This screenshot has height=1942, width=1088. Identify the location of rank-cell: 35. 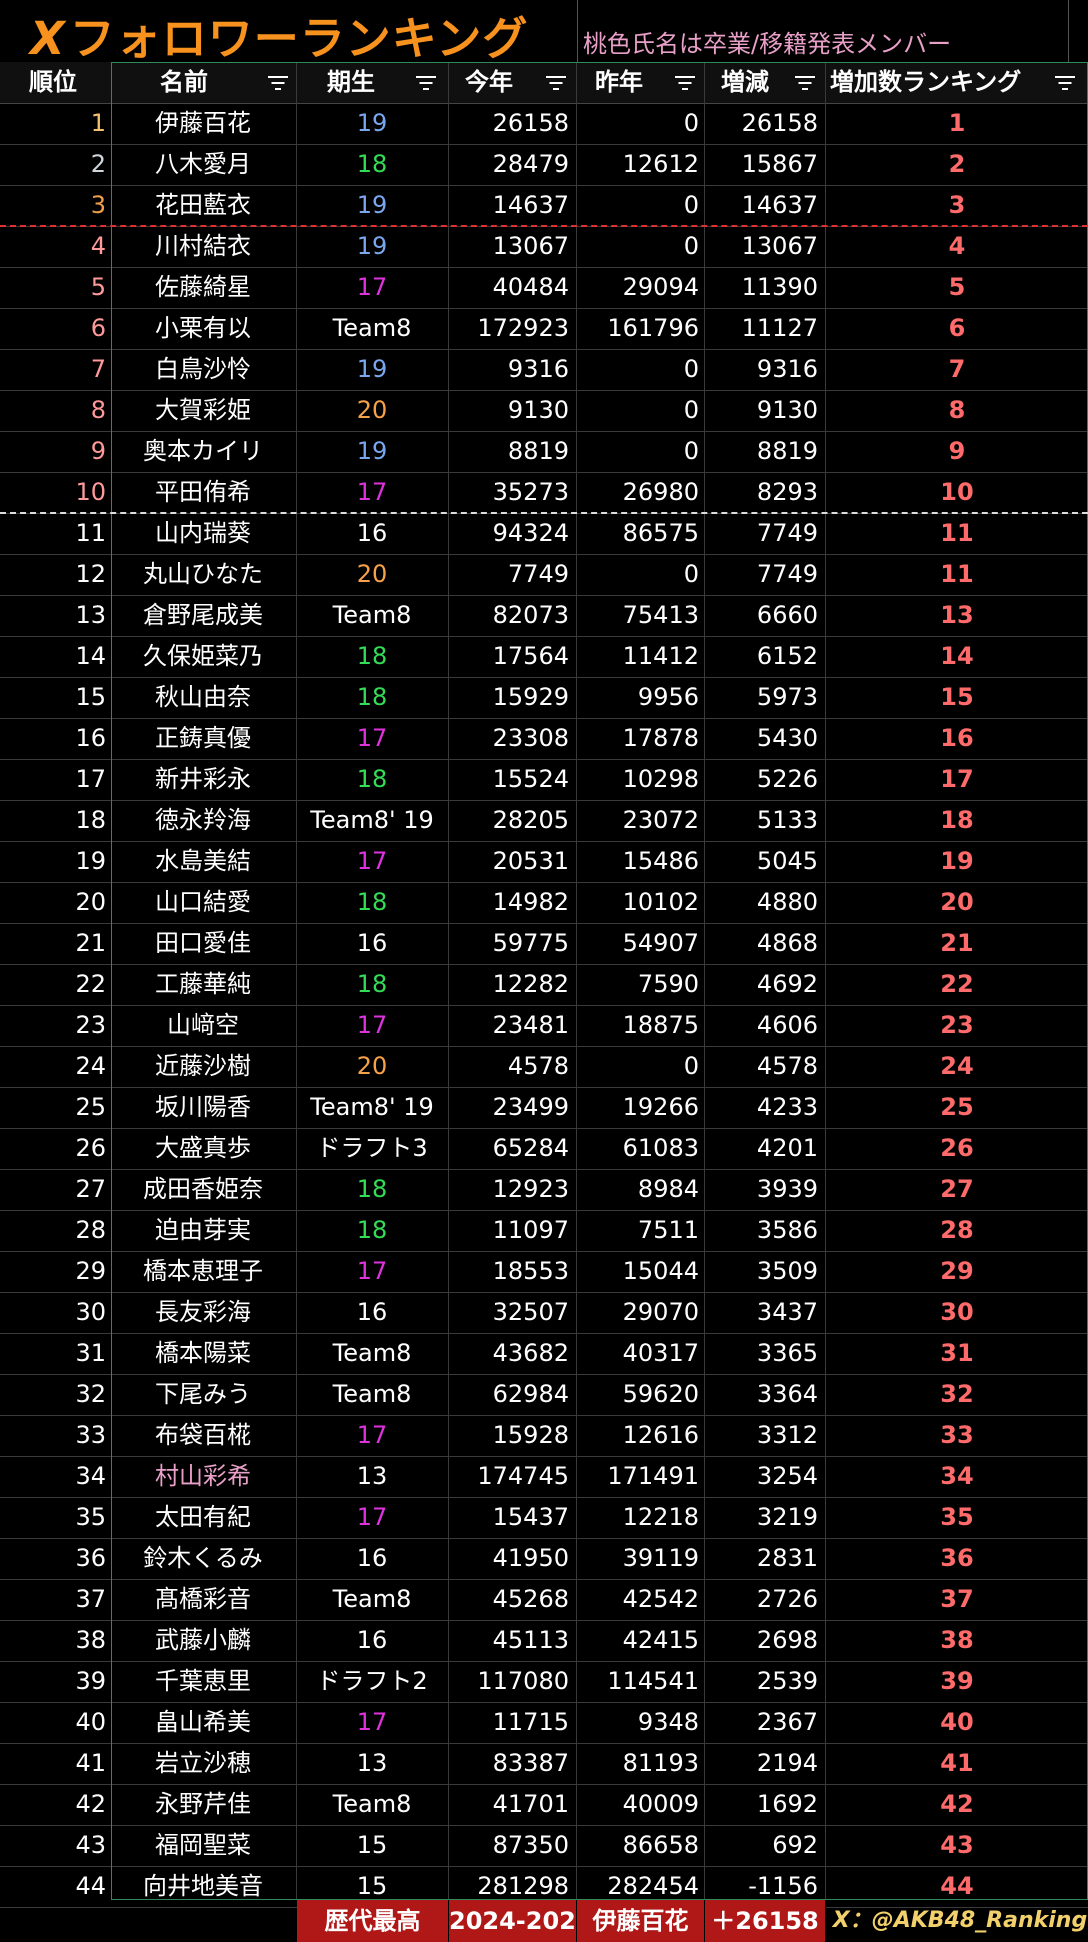
(90, 1517).